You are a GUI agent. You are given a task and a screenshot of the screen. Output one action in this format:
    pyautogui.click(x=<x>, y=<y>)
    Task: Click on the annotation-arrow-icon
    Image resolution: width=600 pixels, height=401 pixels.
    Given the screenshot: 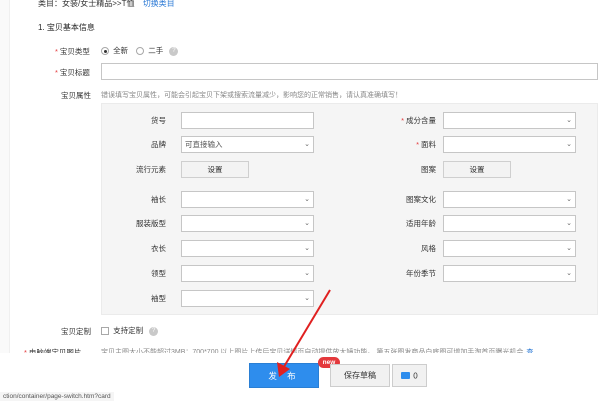 What is the action you would take?
    pyautogui.click(x=304, y=333)
    